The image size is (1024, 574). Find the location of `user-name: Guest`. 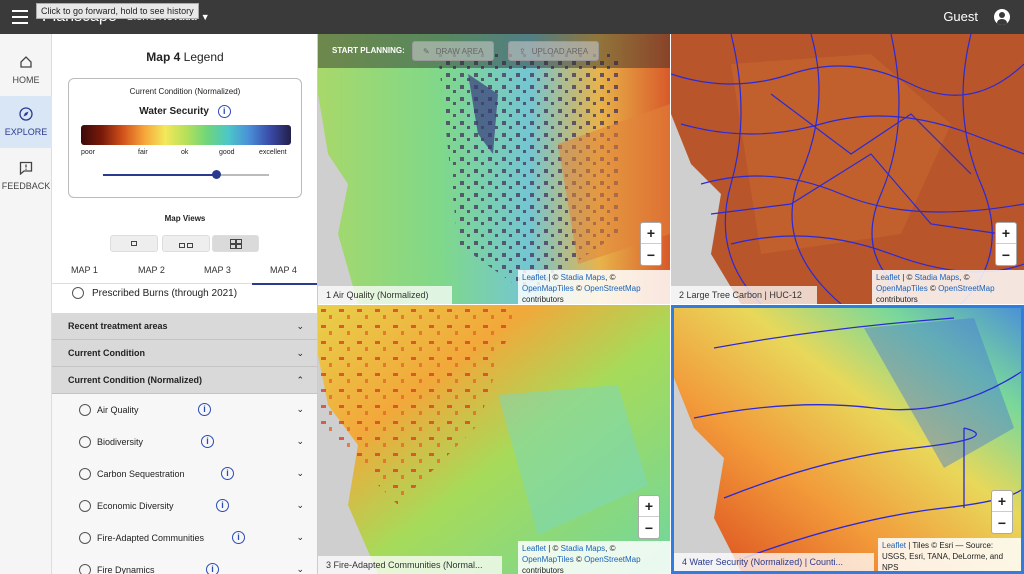

user-name: Guest is located at coordinates (960, 16).